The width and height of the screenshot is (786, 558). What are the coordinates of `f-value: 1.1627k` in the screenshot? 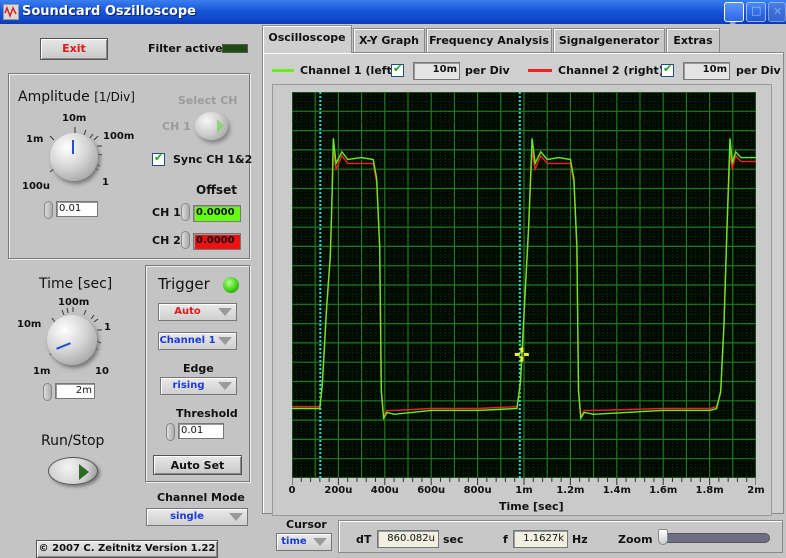 It's located at (540, 539).